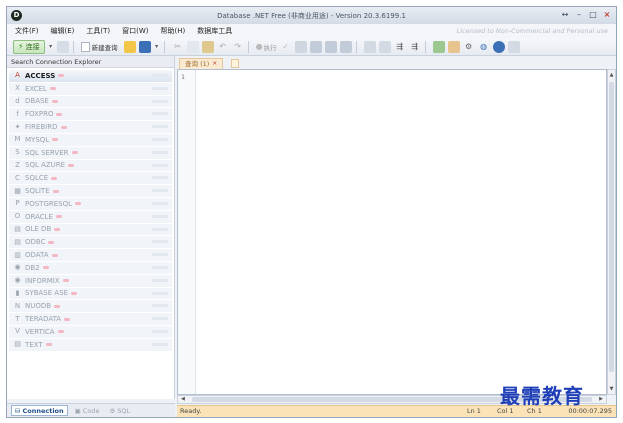 The width and height of the screenshot is (623, 423). I want to click on execute-label: 执行, so click(270, 47).